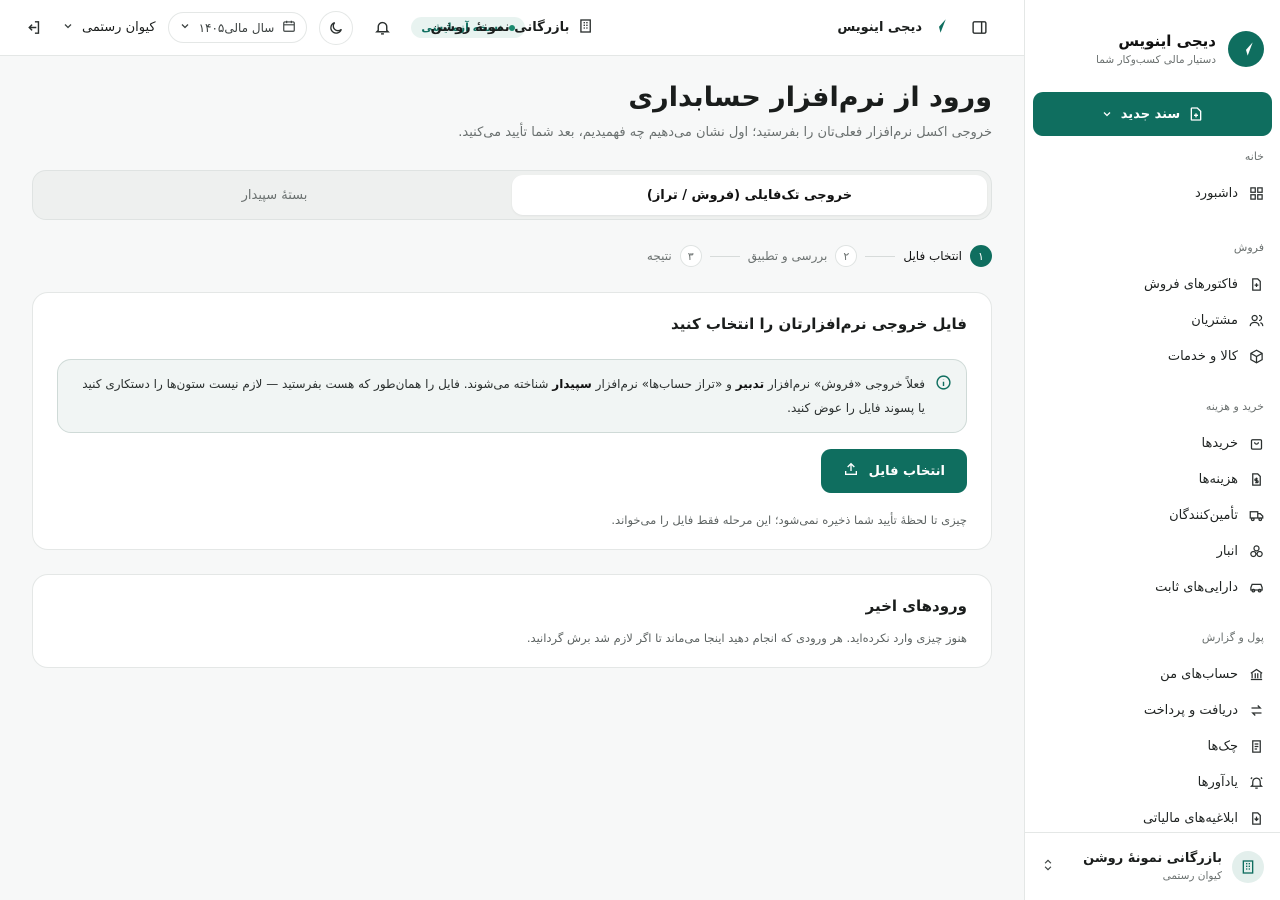  What do you see at coordinates (382, 28) in the screenshot?
I see `notifications-button` at bounding box center [382, 28].